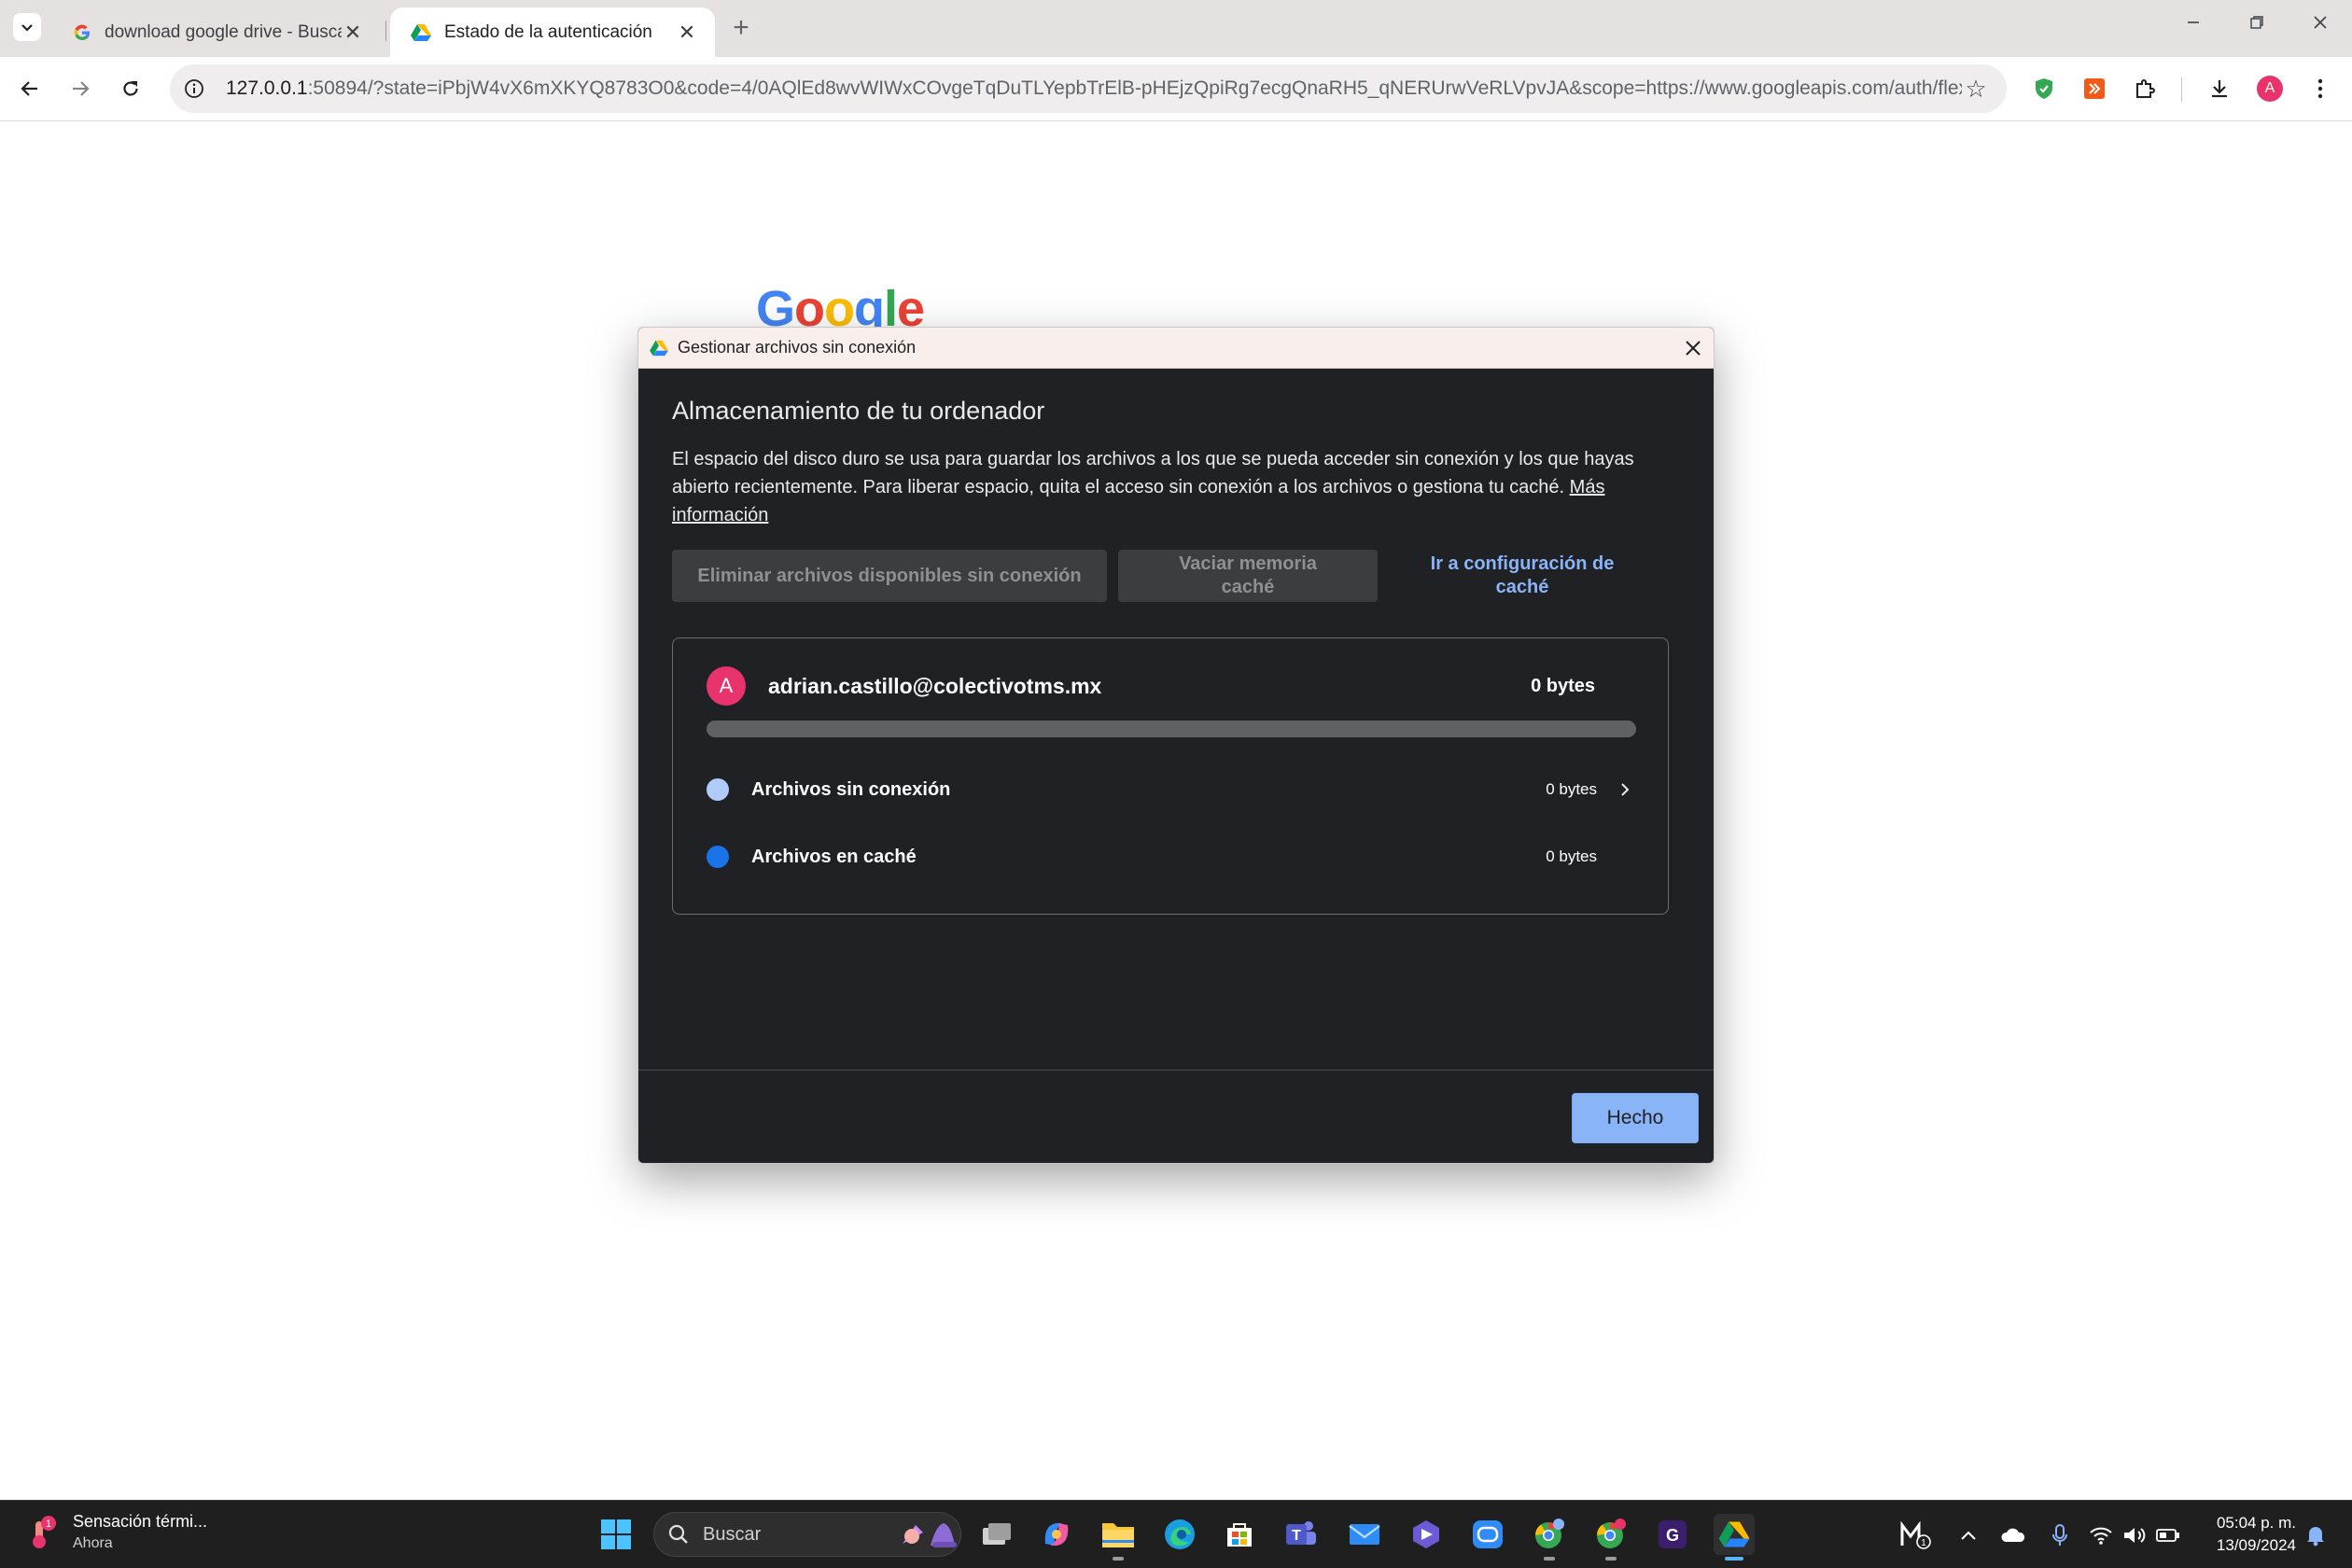 Image resolution: width=2352 pixels, height=1568 pixels. I want to click on offline-files-label: Archivos sin conexión, so click(851, 789).